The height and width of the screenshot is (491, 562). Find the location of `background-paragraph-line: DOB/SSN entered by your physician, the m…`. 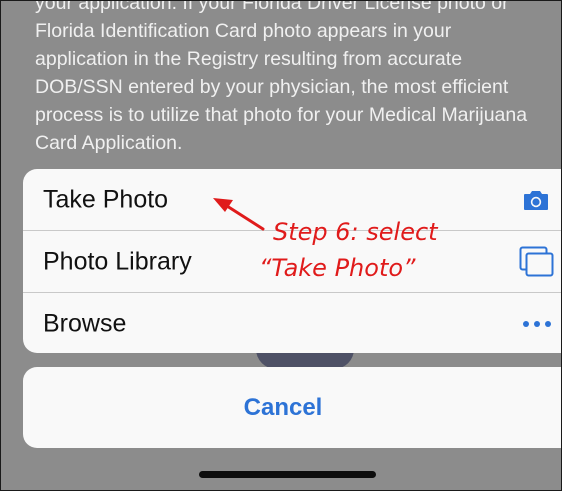

background-paragraph-line: DOB/SSN entered by your physician, the m… is located at coordinates (272, 87).